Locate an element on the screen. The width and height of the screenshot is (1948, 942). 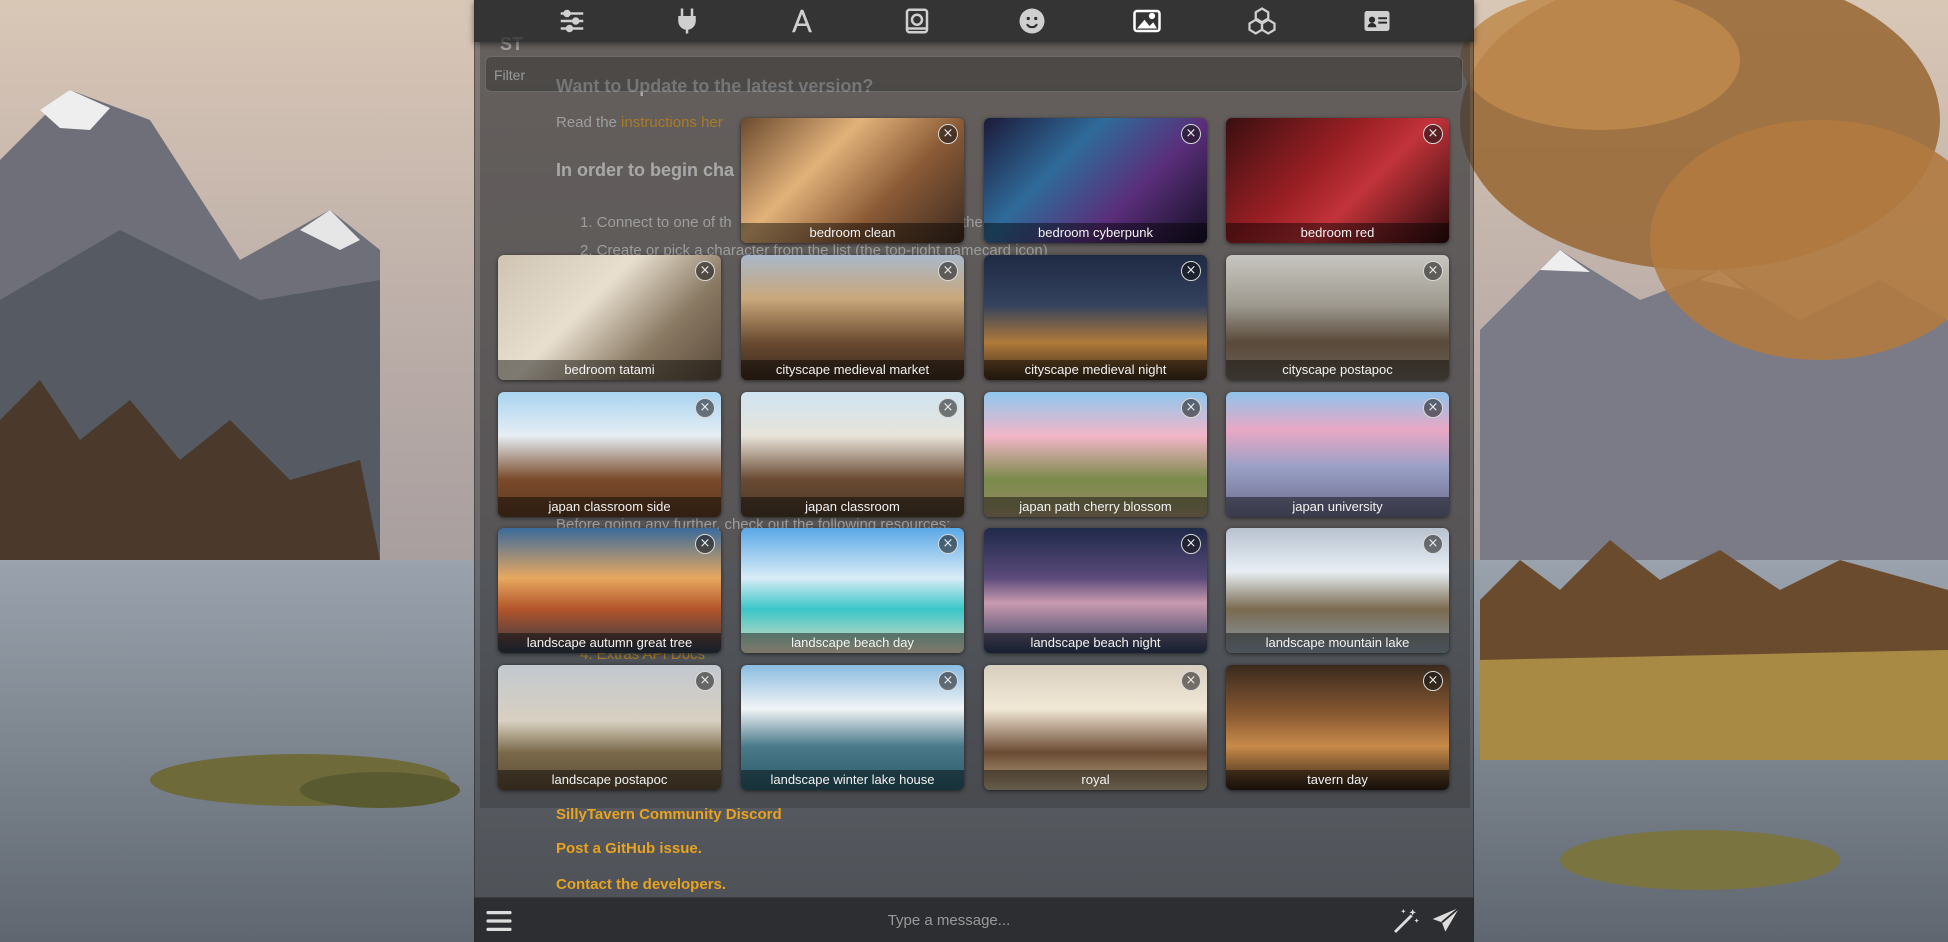
font-icon is located at coordinates (802, 21).